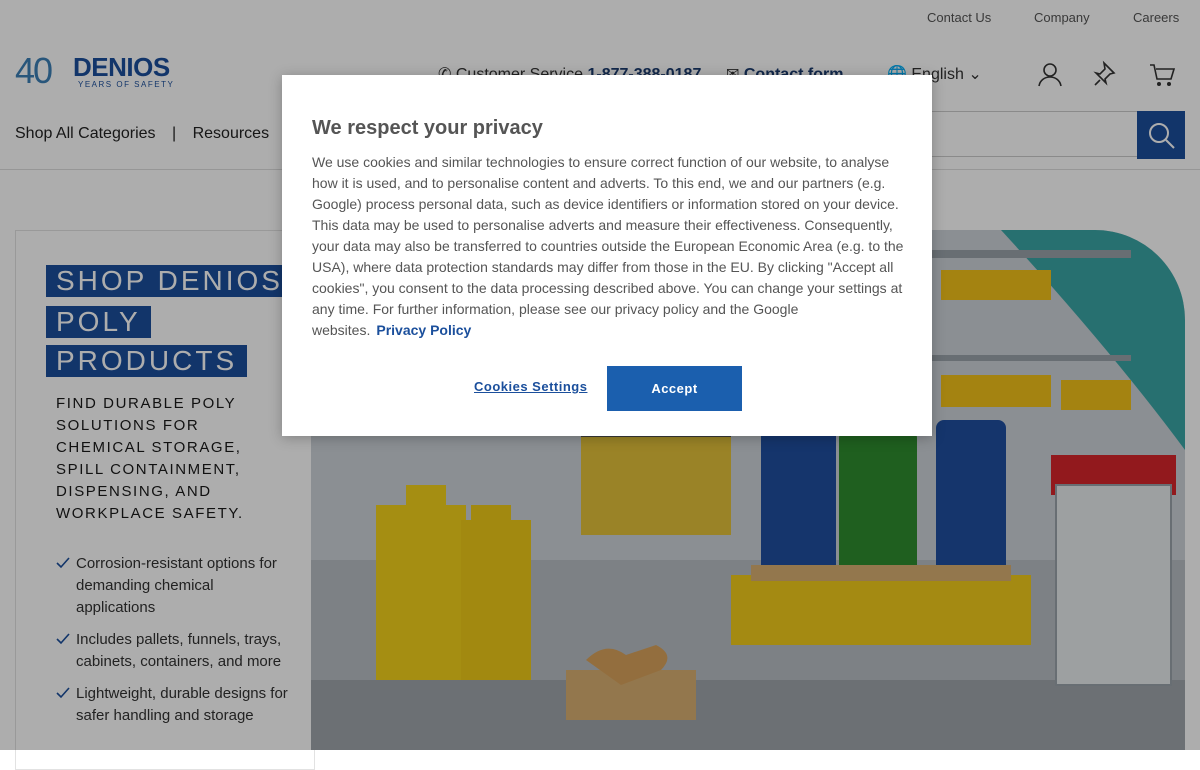 Image resolution: width=1200 pixels, height=770 pixels. I want to click on accept-button: Accept, so click(674, 388).